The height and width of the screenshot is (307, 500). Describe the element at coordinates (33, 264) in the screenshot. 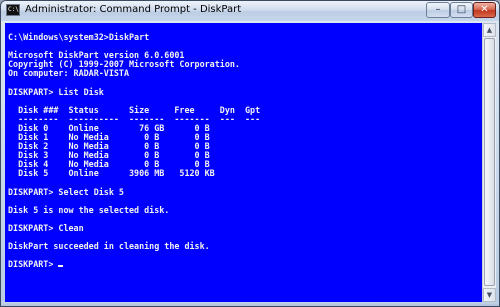

I see `console-line: DISKPART>` at that location.